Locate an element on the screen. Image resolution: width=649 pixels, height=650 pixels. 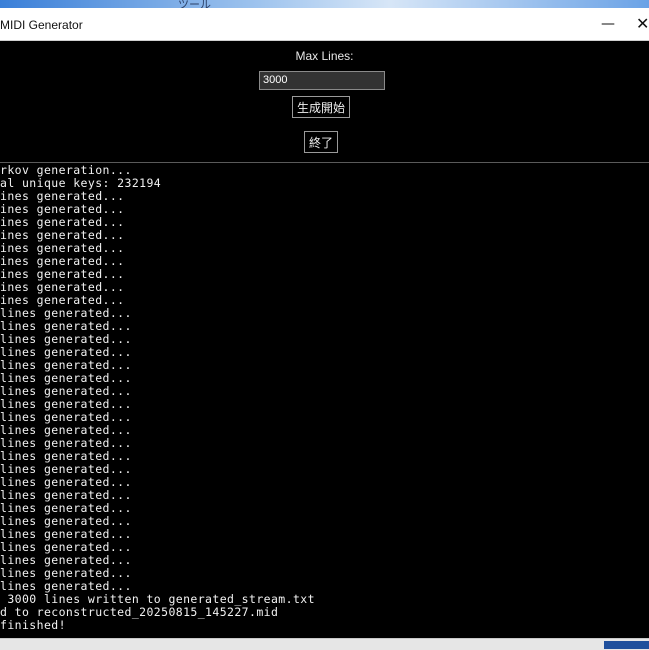
title-bar: MIDI Generator — ✕ is located at coordinates (324, 24).